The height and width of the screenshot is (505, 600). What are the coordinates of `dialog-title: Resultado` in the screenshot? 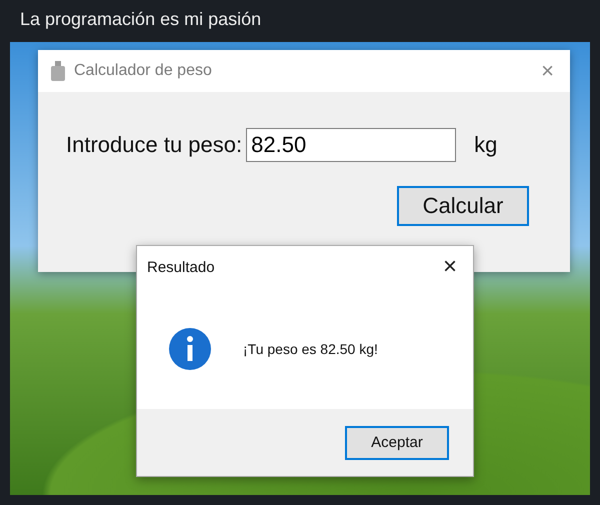 It's located at (181, 267).